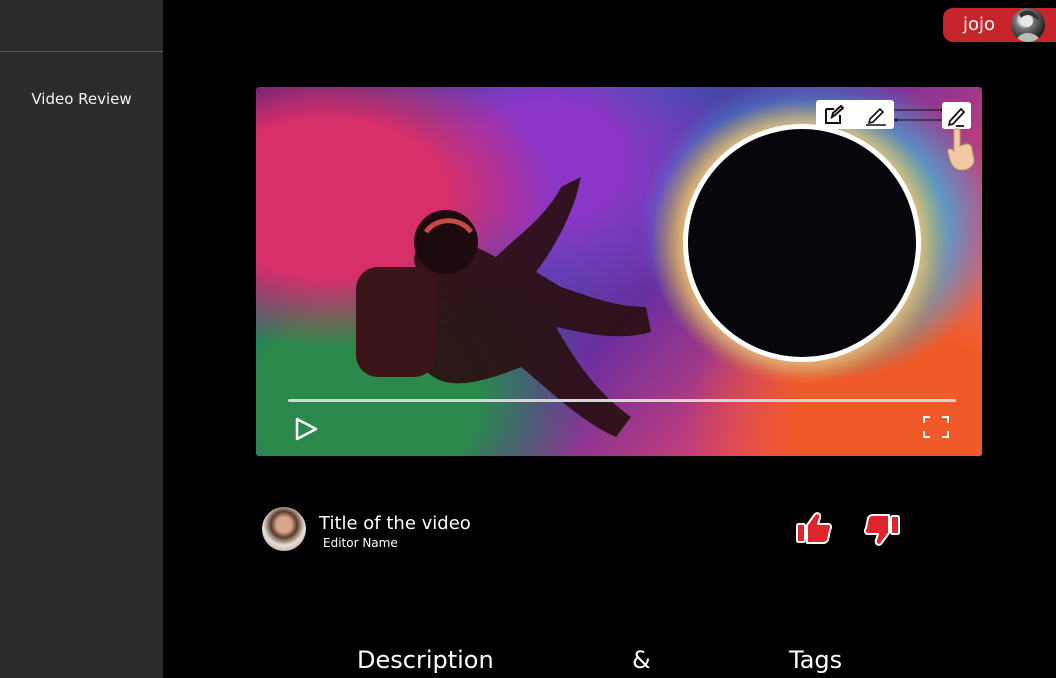 The height and width of the screenshot is (678, 1056). Describe the element at coordinates (284, 529) in the screenshot. I see `editor-avatar` at that location.